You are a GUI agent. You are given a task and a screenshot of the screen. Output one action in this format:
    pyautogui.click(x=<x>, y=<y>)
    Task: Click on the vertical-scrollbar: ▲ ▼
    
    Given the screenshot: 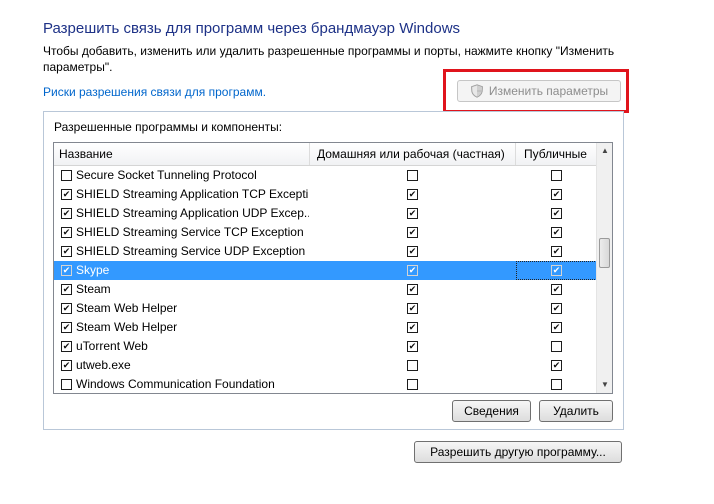 What is the action you would take?
    pyautogui.click(x=604, y=268)
    